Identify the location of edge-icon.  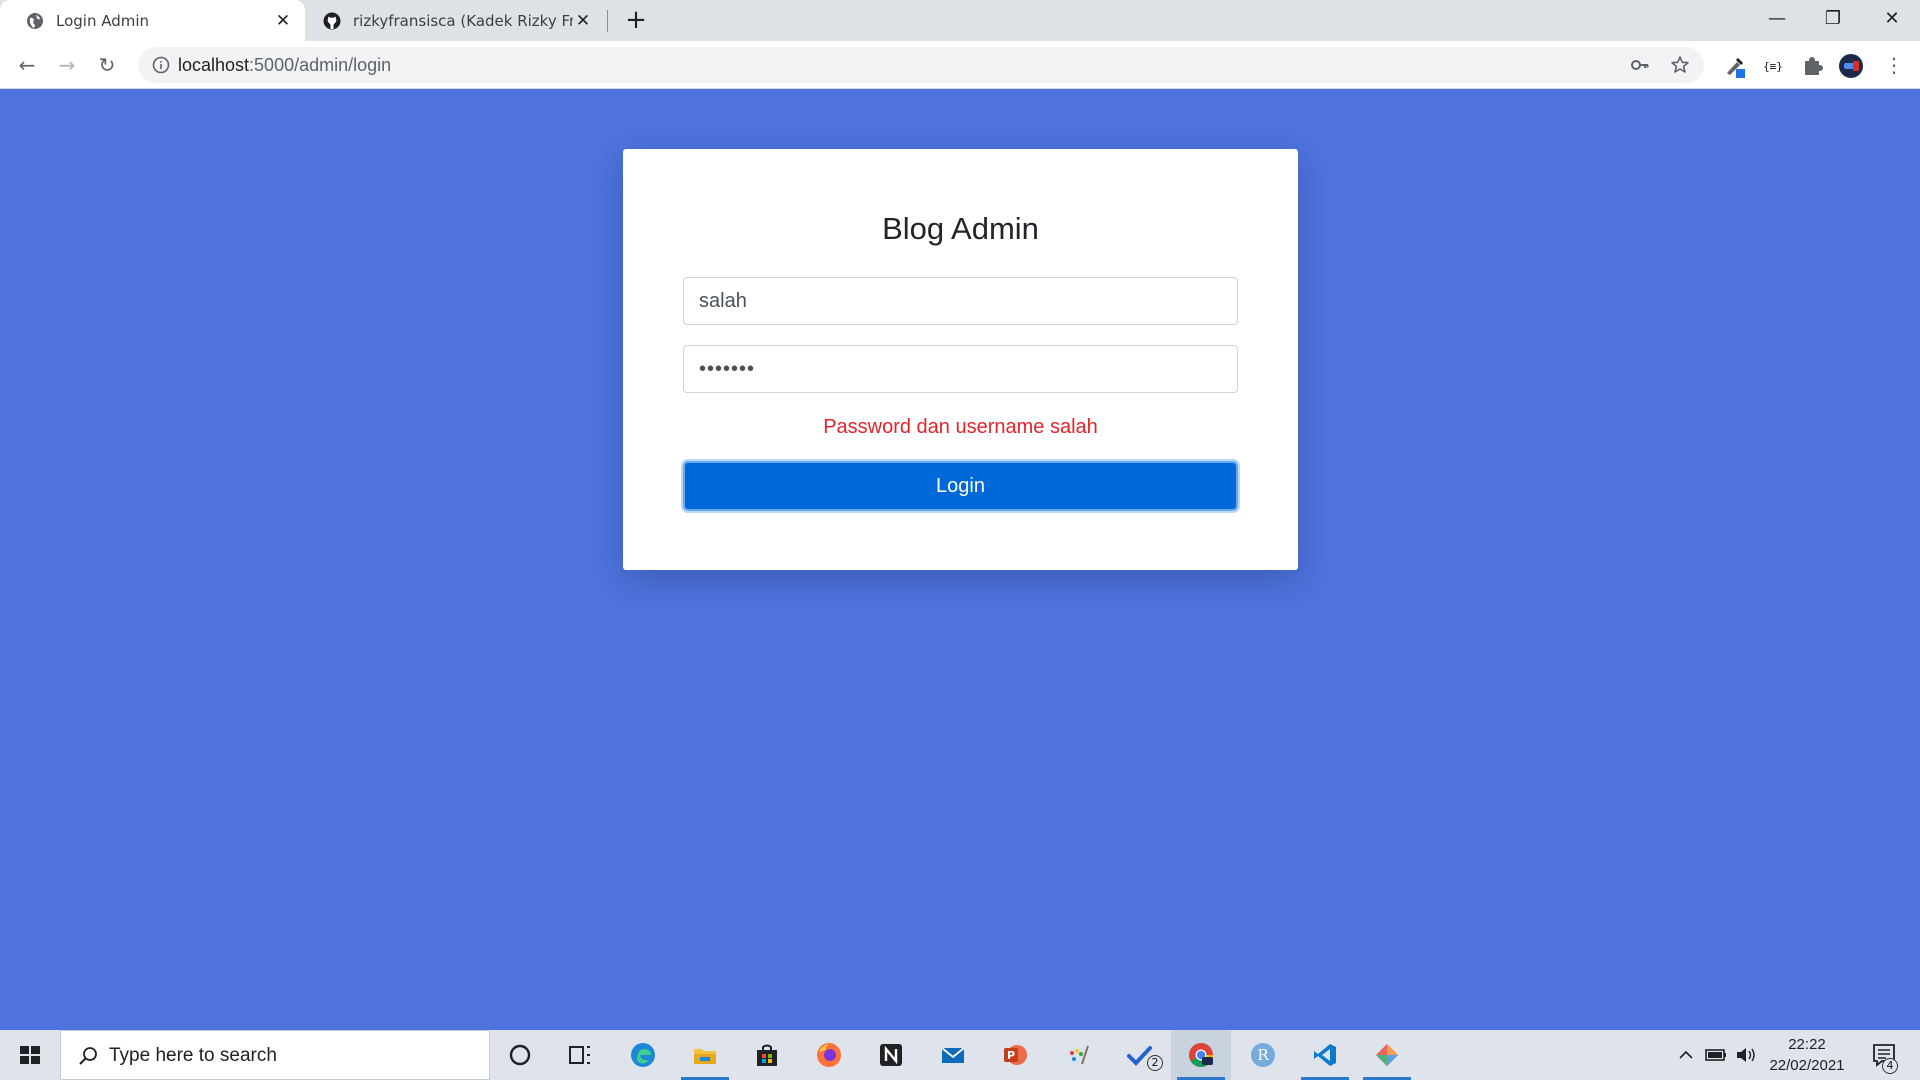
(643, 1055).